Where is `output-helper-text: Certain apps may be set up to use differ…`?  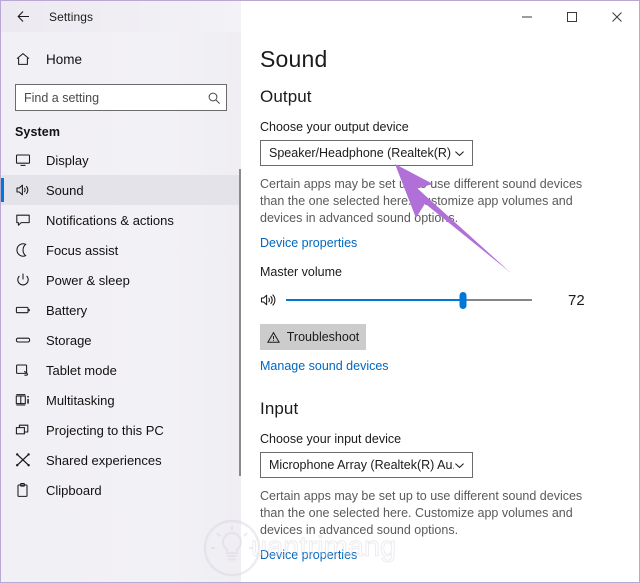
output-helper-text: Certain apps may be set up to use differ… is located at coordinates (421, 201).